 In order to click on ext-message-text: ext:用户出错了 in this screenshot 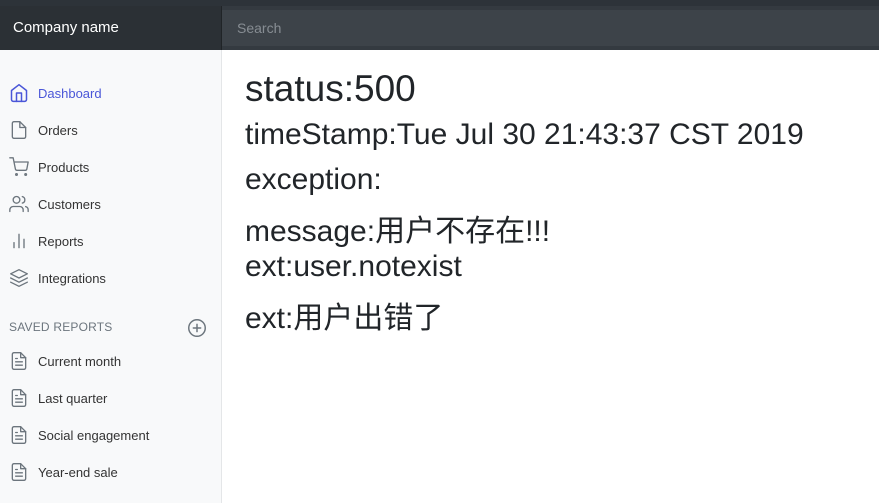, I will do `click(344, 318)`.